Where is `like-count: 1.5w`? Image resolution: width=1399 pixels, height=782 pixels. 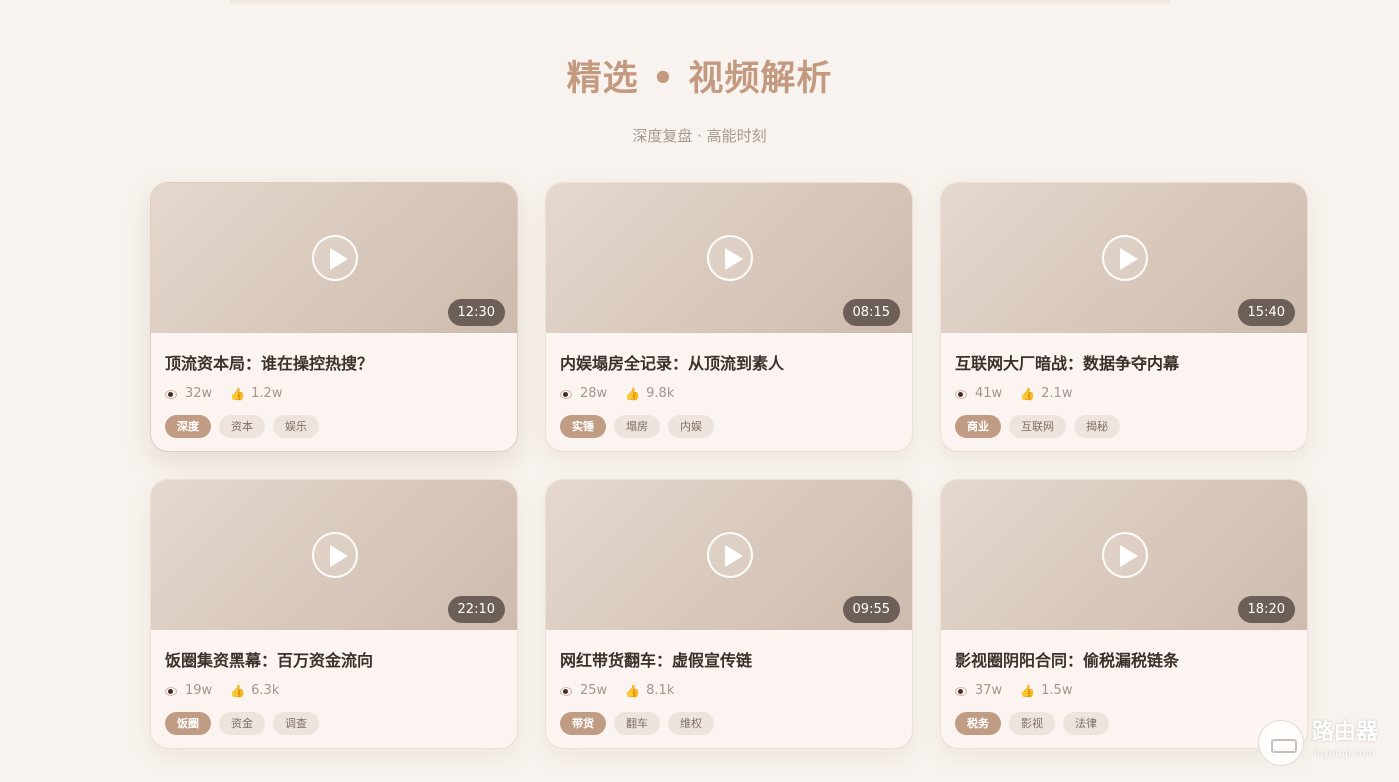
like-count: 1.5w is located at coordinates (1057, 690).